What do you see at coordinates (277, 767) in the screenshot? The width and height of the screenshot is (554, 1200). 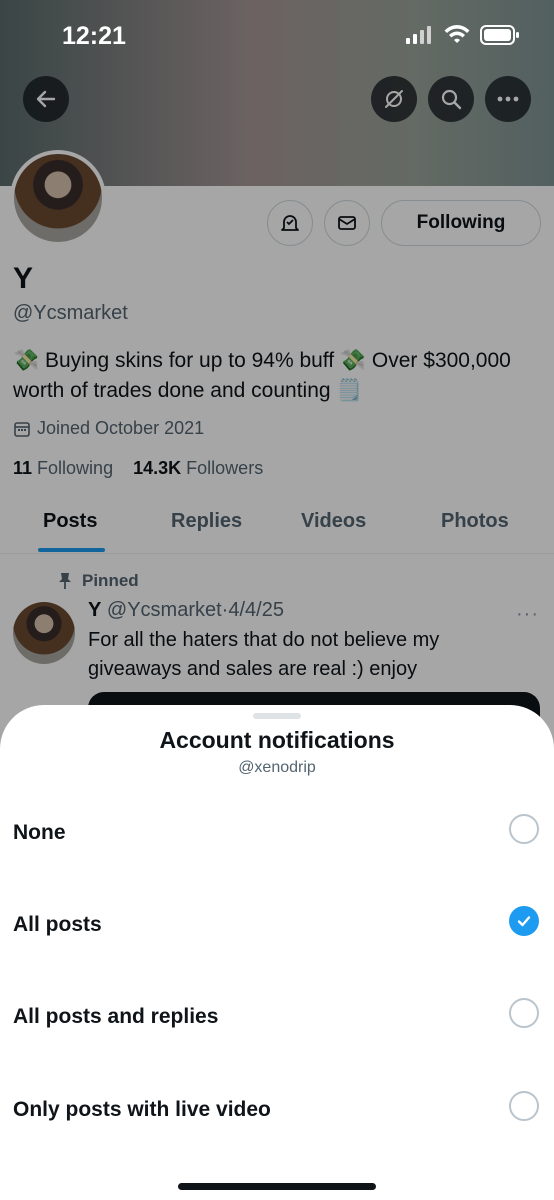 I see `sheet-subtitle: @xenodrip` at bounding box center [277, 767].